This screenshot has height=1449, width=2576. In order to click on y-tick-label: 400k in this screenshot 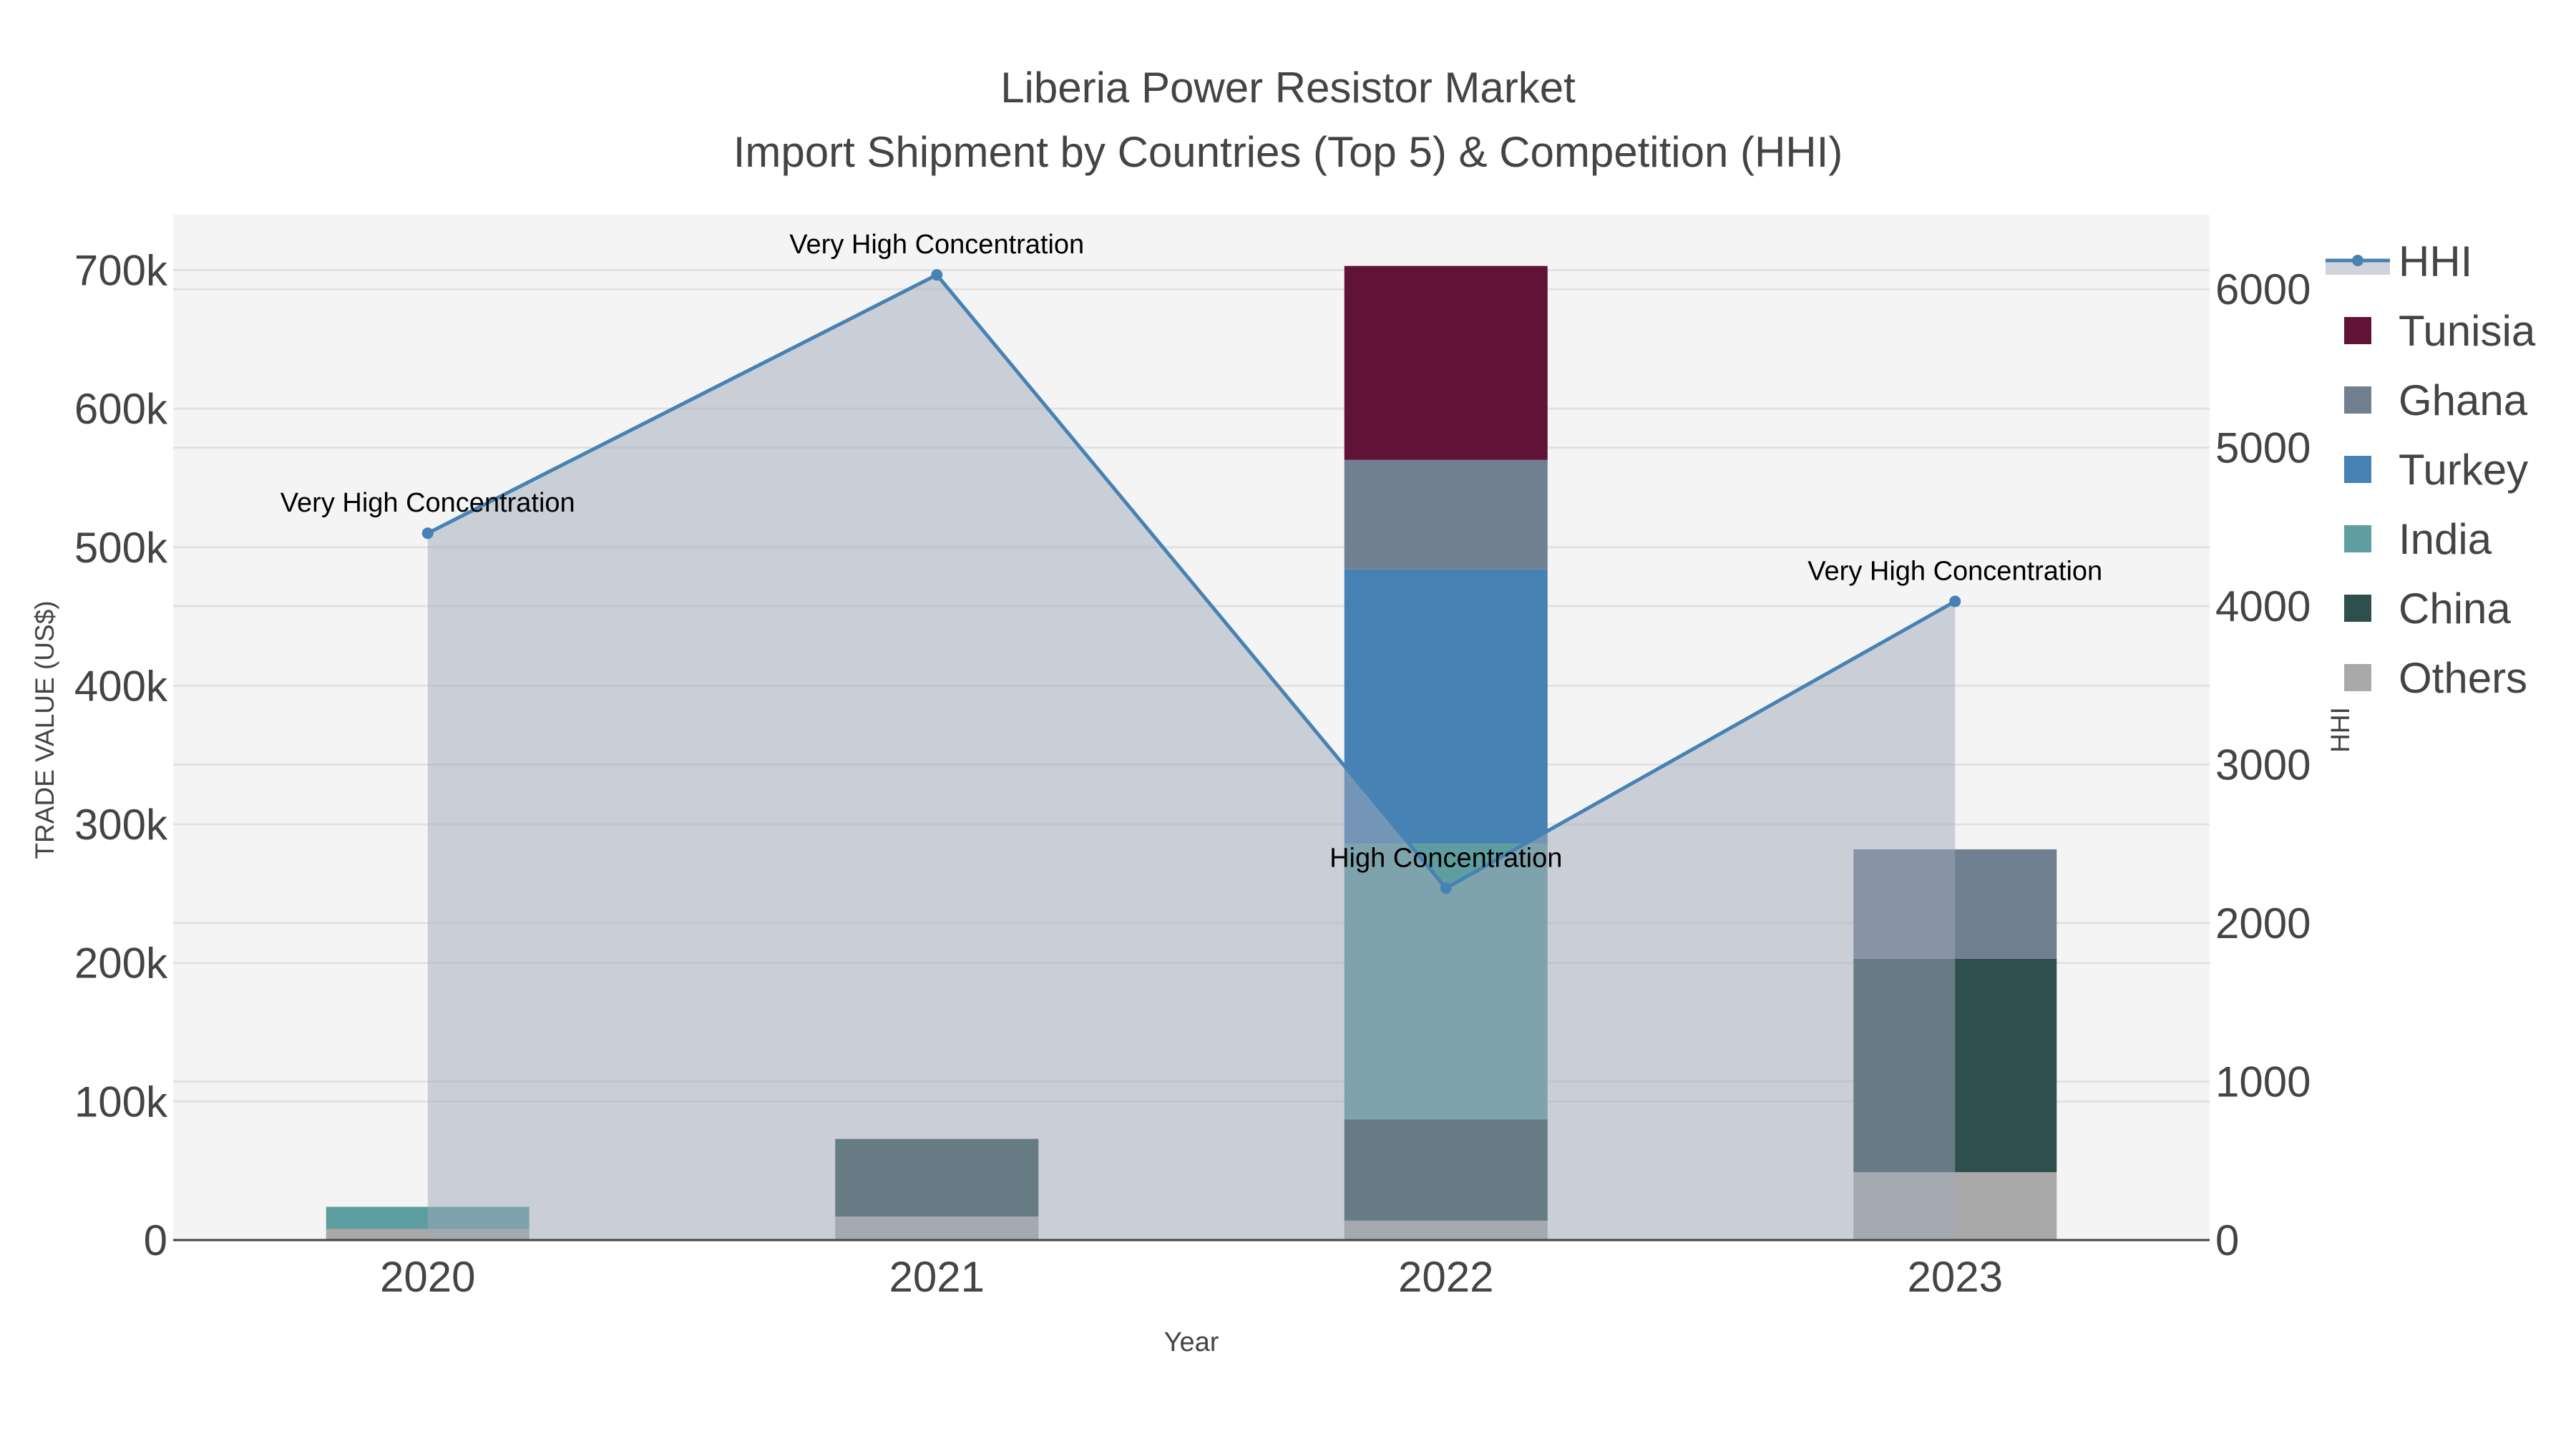, I will do `click(121, 686)`.